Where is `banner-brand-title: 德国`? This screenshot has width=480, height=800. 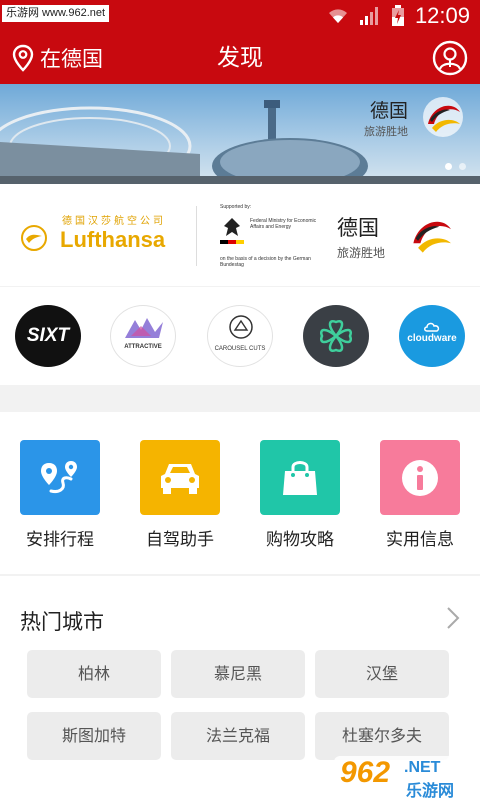 banner-brand-title: 德国 is located at coordinates (388, 111).